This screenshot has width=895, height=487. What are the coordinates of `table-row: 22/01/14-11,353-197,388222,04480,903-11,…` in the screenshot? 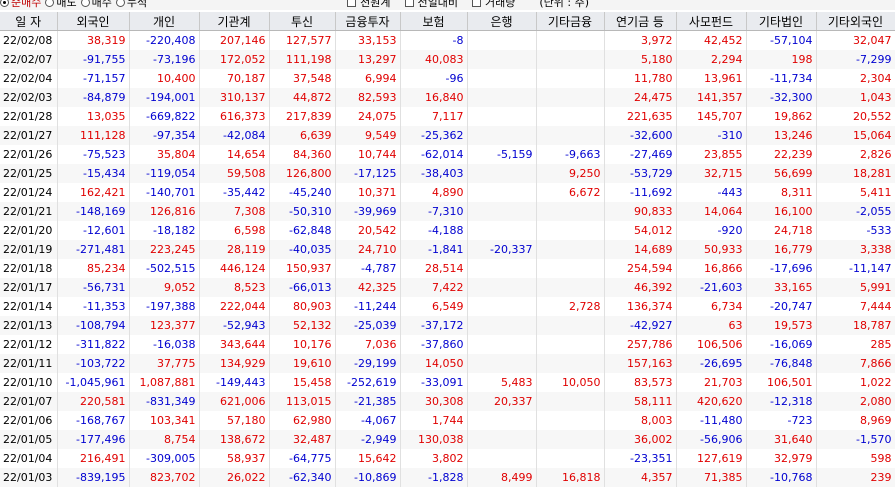 It's located at (447, 306).